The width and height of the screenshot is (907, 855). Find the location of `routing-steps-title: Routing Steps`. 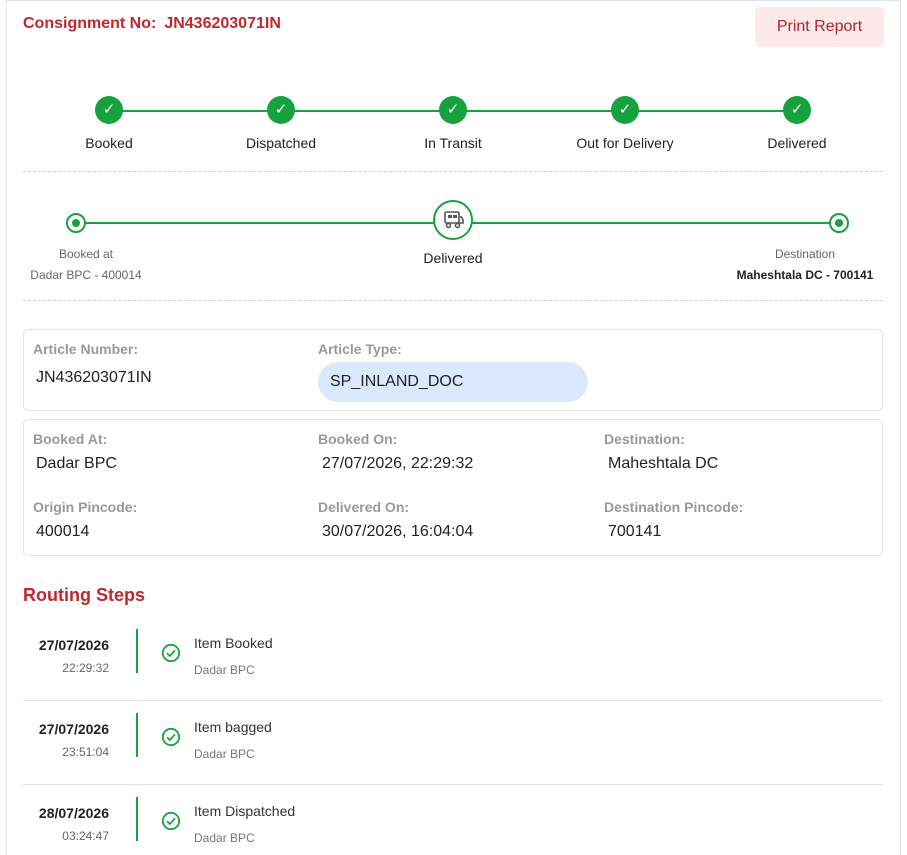

routing-steps-title: Routing Steps is located at coordinates (84, 595).